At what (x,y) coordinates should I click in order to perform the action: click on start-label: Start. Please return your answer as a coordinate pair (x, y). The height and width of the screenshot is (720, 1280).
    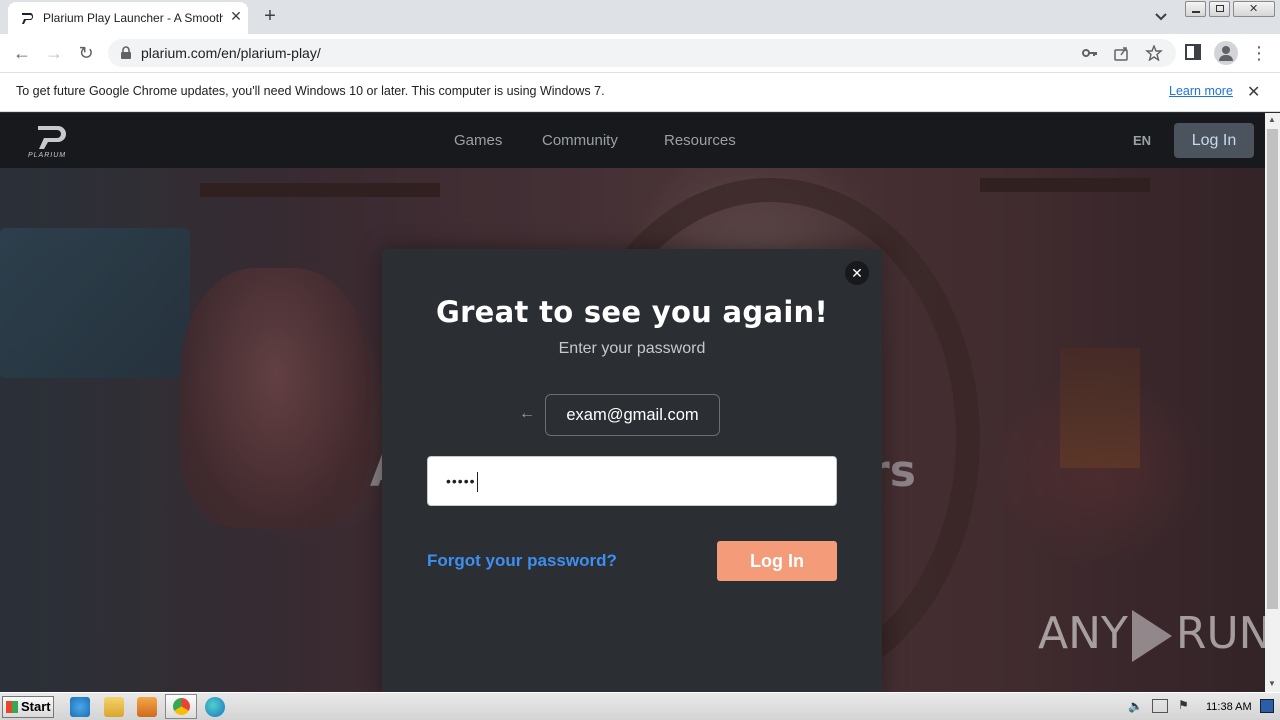
    Looking at the image, I should click on (36, 706).